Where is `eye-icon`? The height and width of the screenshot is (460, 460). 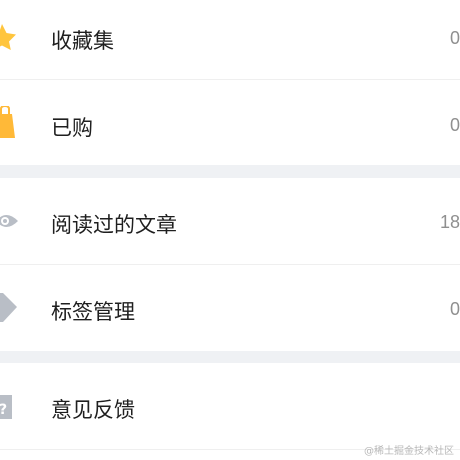
eye-icon is located at coordinates (10, 223).